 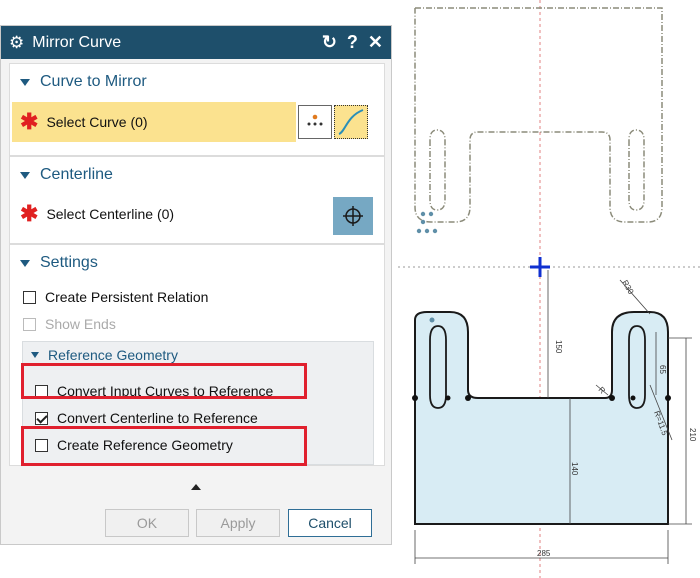 What do you see at coordinates (432, 320) in the screenshot?
I see `small-point-icon` at bounding box center [432, 320].